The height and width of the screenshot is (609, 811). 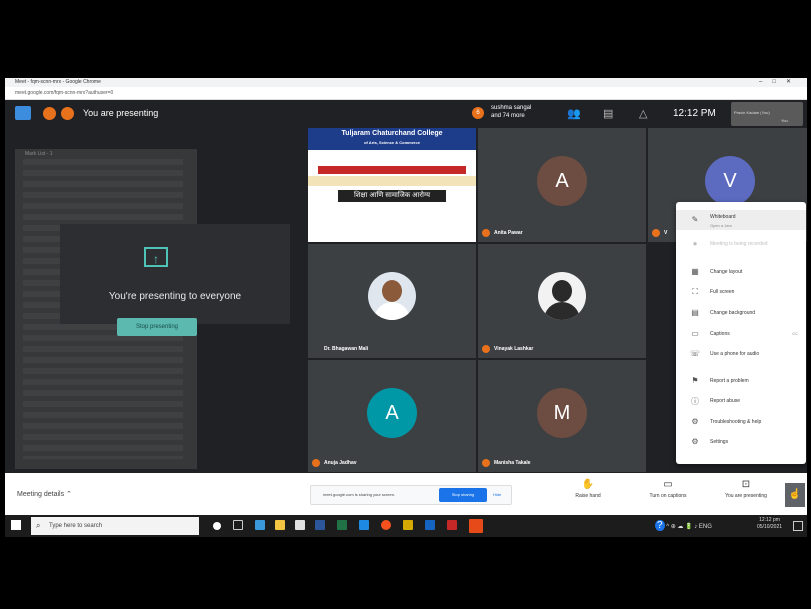 I want to click on menu-item-change-background: ▤ Change background, so click(x=741, y=313).